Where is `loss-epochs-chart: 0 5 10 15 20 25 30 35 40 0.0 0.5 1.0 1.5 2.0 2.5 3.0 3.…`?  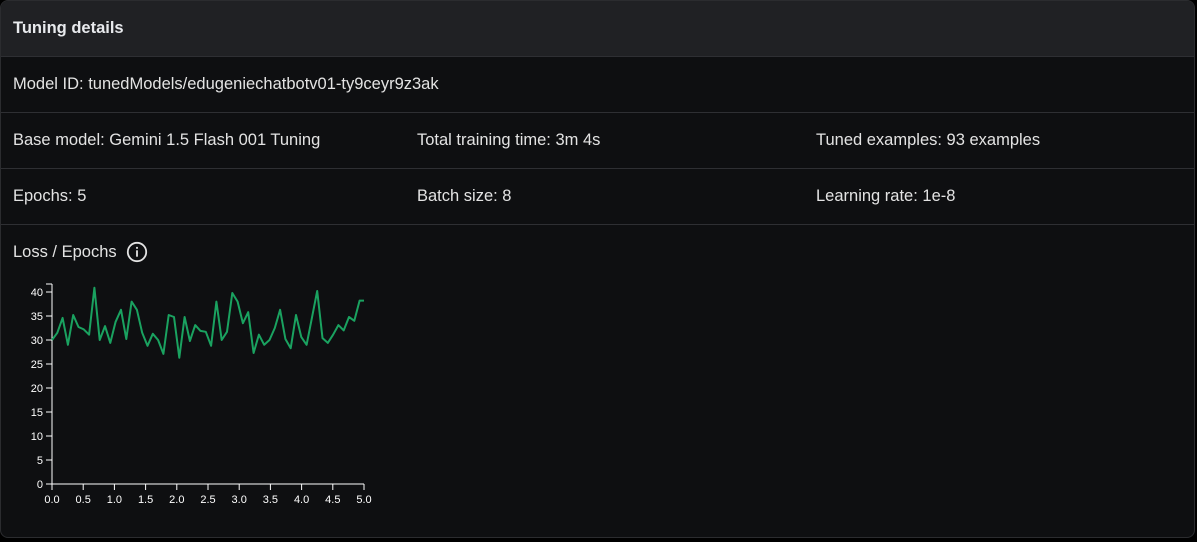
loss-epochs-chart: 0 5 10 15 20 25 30 35 40 0.0 0.5 1.0 1.5 2.0 2.5 3.0 3.… is located at coordinates (201, 394).